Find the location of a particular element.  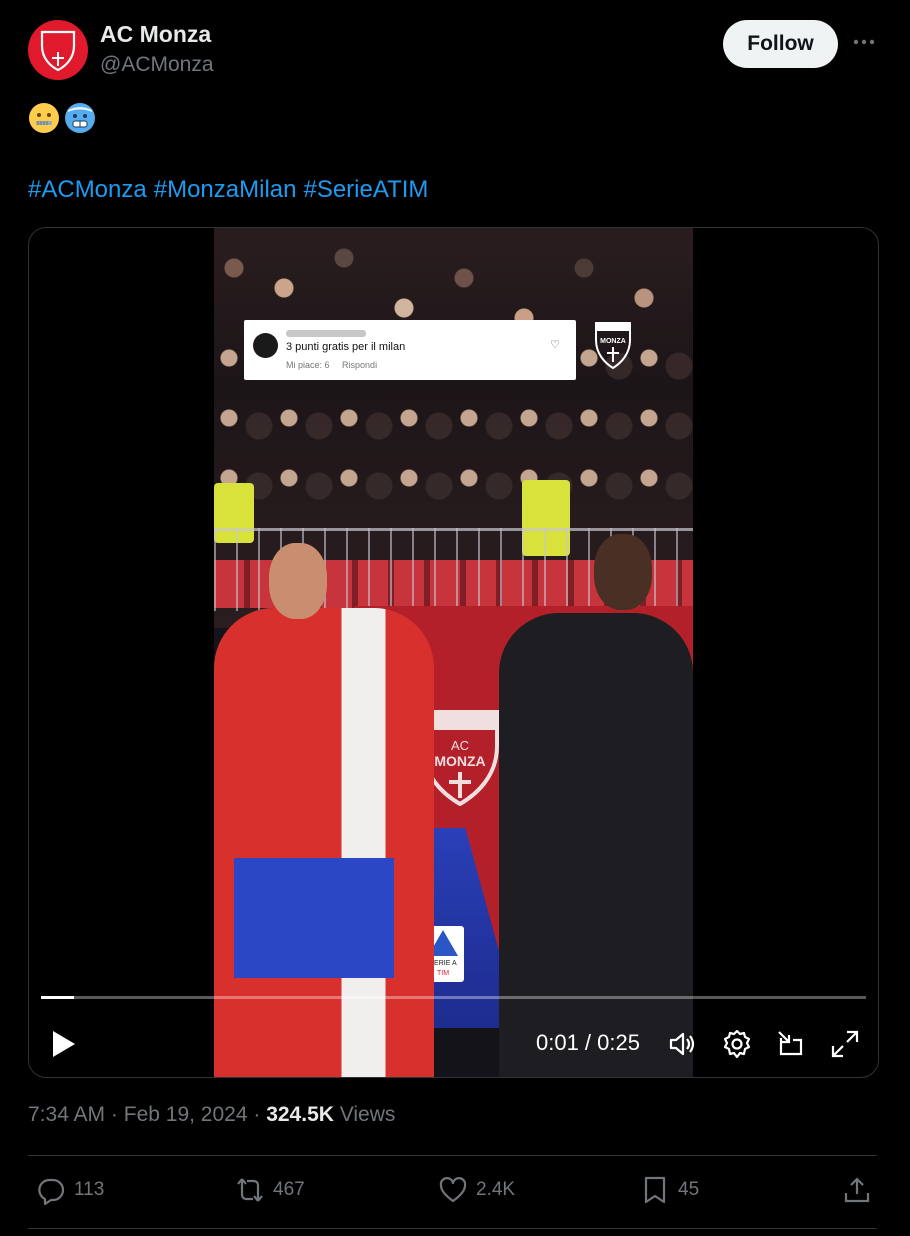

play-icon is located at coordinates (64, 1044).